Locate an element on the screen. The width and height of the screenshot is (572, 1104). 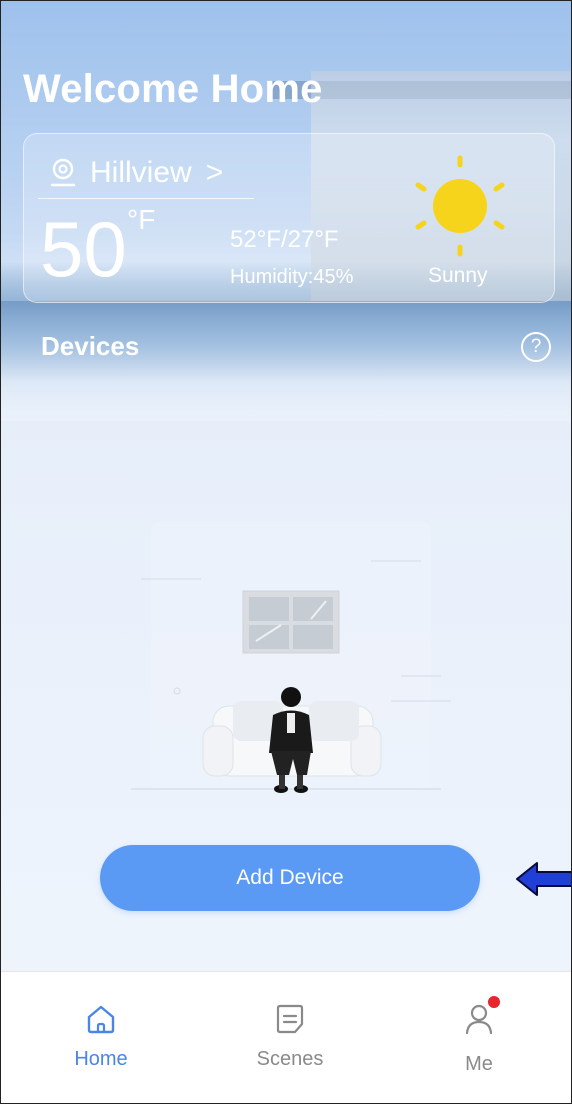
home-icon is located at coordinates (101, 1019).